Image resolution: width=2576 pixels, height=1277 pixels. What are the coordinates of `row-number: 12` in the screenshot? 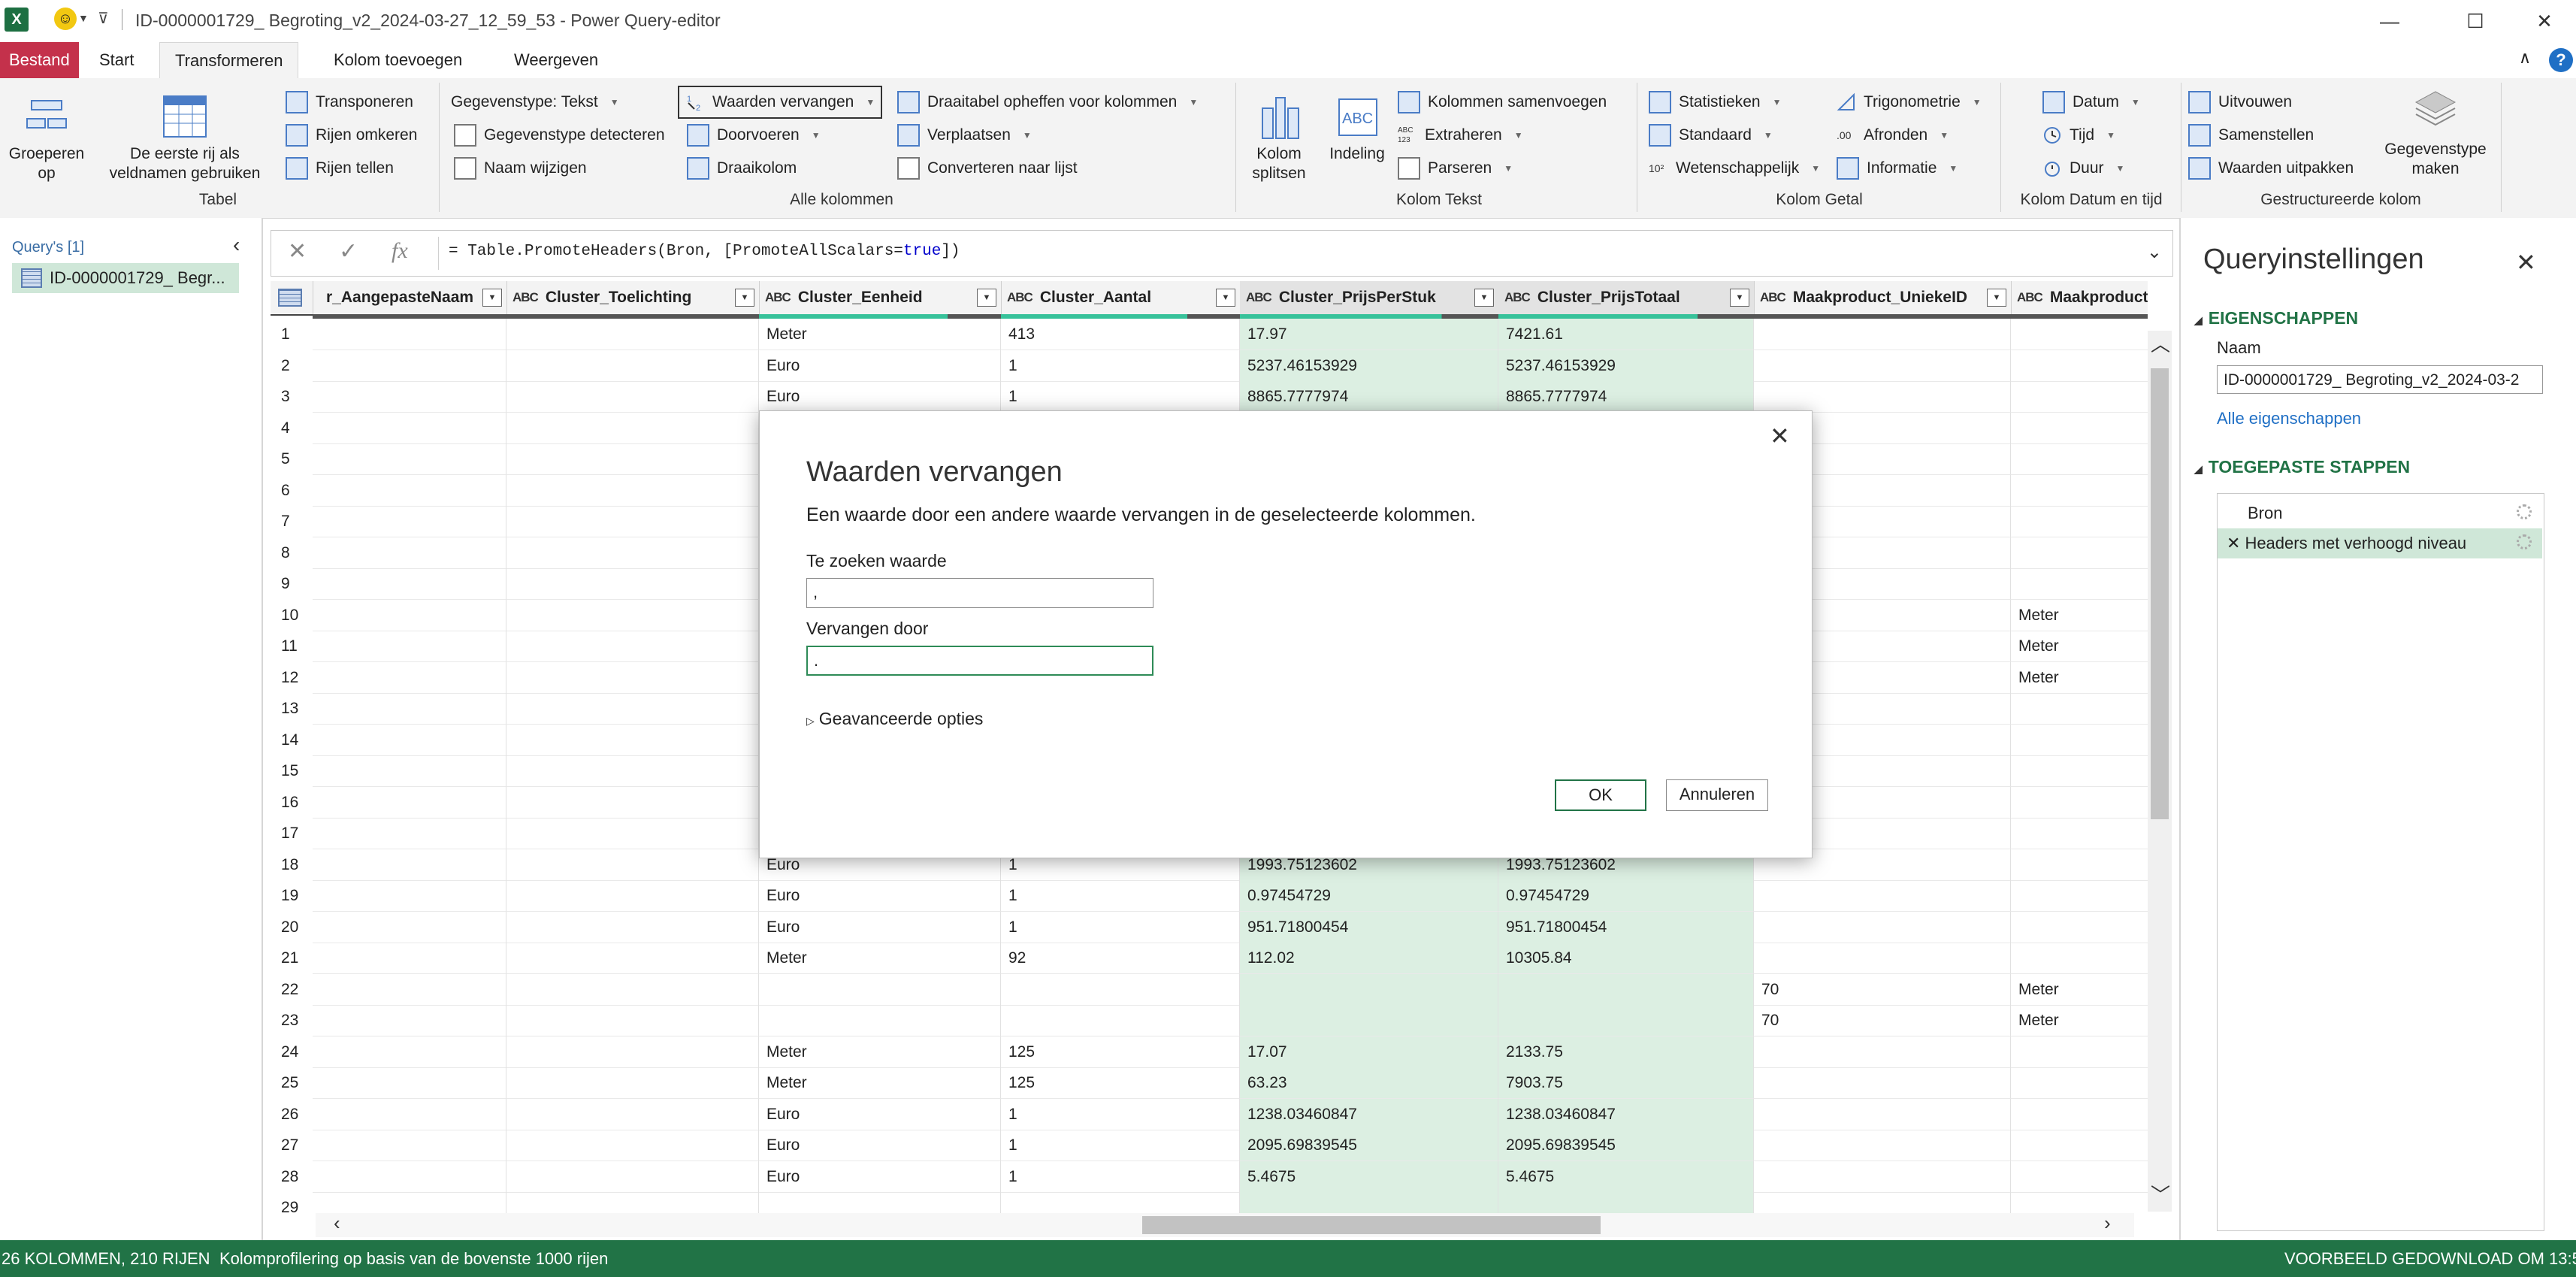 It's located at (292, 678).